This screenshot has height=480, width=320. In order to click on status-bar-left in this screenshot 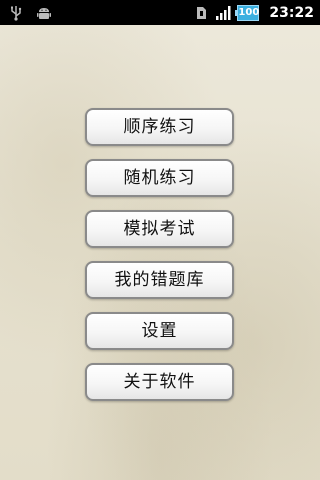, I will do `click(30, 12)`.